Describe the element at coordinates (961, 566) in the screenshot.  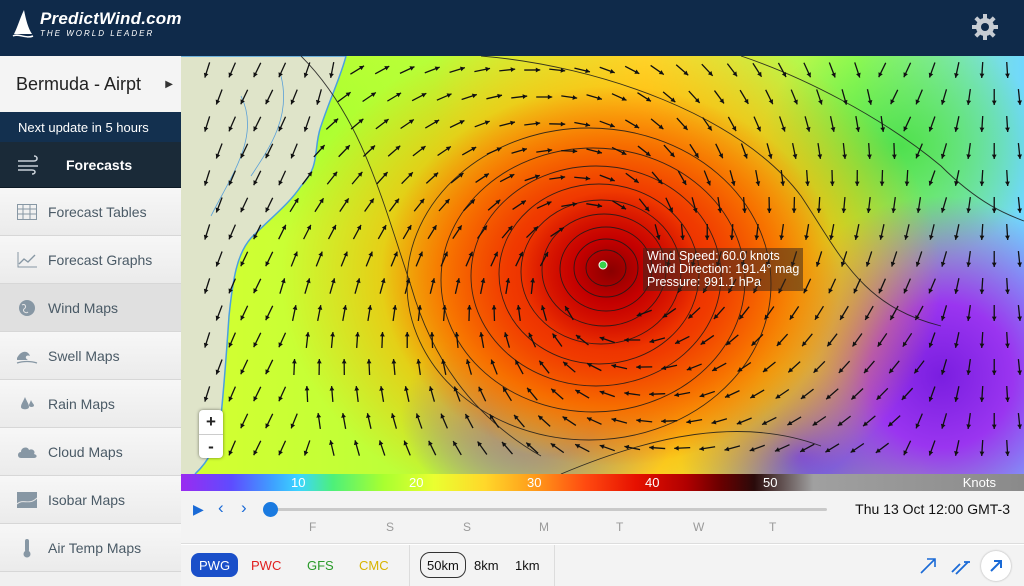
I see `departure-planning-icon` at that location.